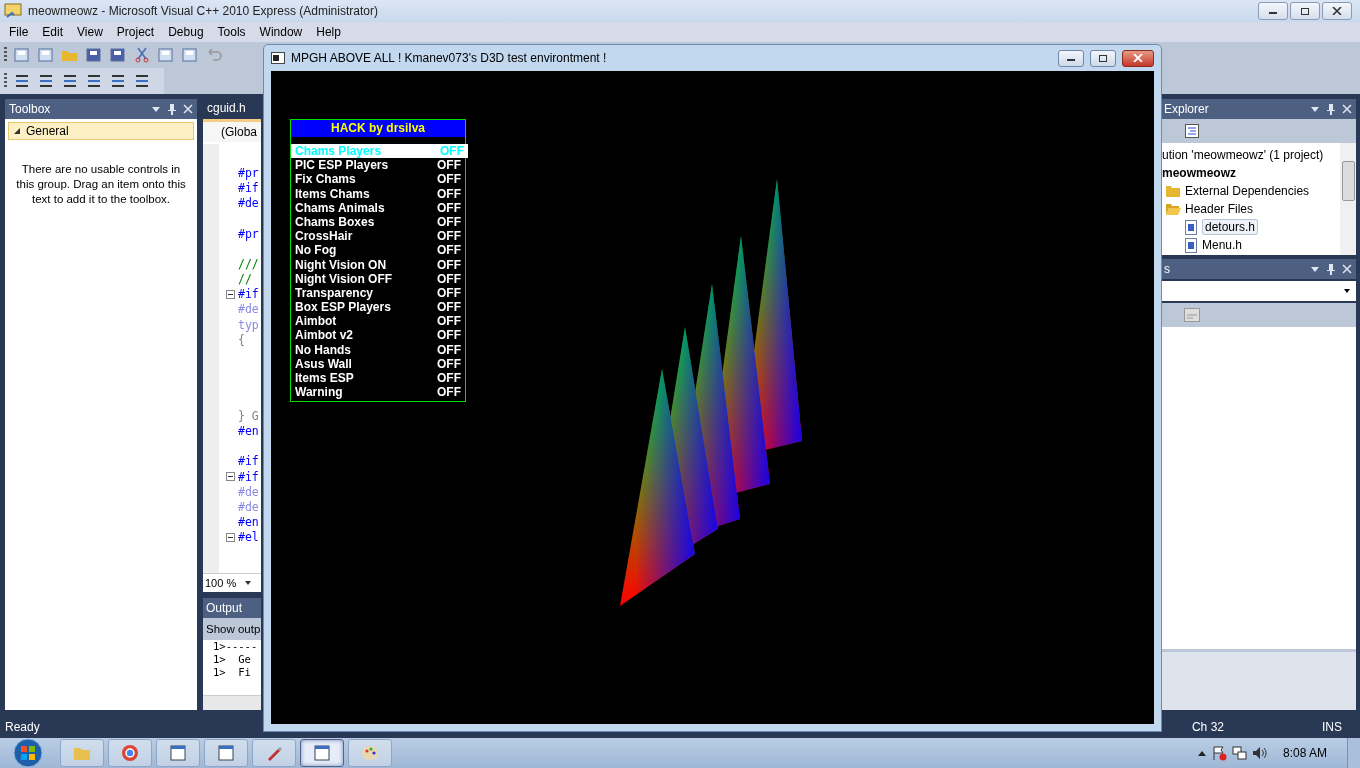  I want to click on save-icon, so click(94, 55).